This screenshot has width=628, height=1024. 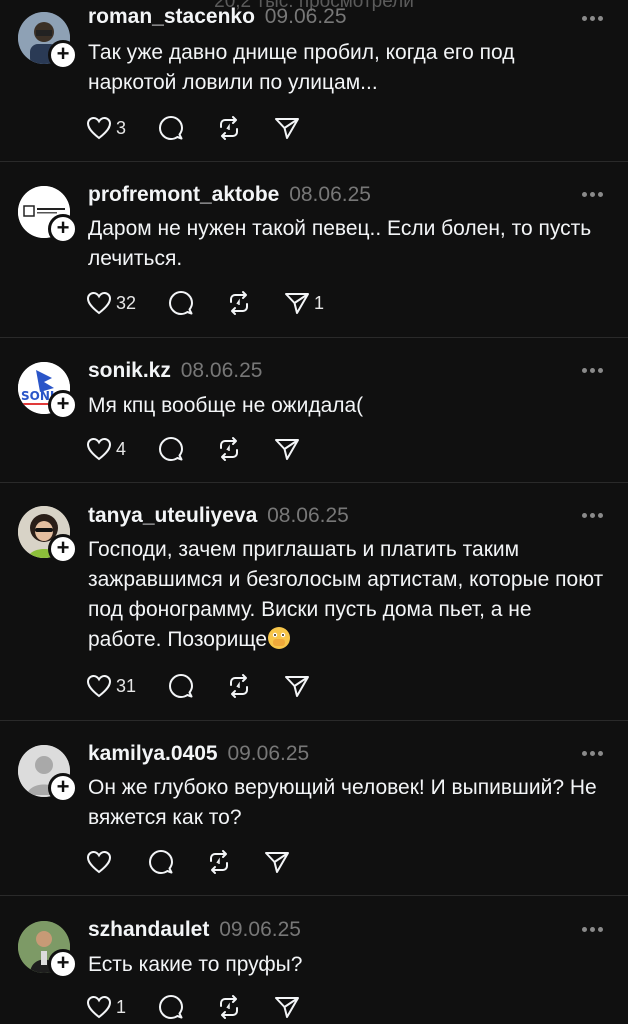 What do you see at coordinates (148, 929) in the screenshot?
I see `username: szhandaulet` at bounding box center [148, 929].